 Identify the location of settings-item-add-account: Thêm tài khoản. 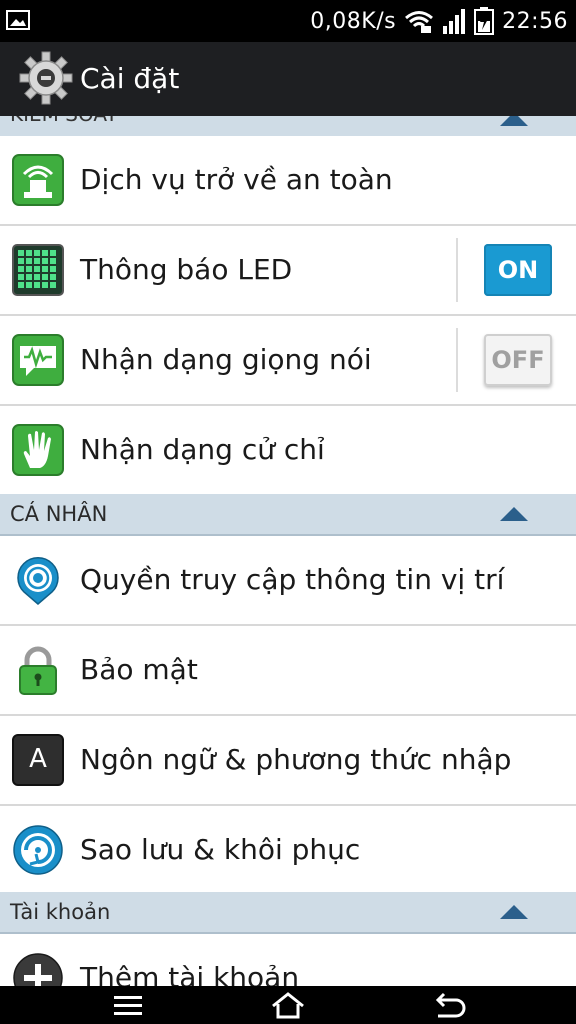
(288, 960).